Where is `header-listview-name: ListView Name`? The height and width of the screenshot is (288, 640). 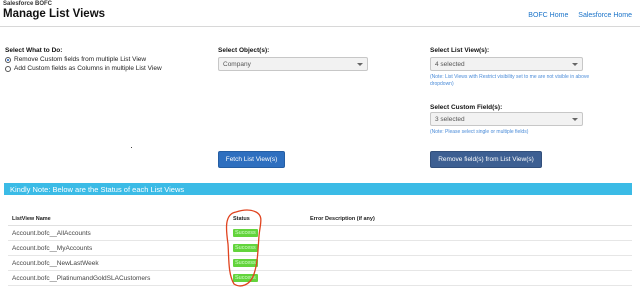
header-listview-name: ListView Name is located at coordinates (31, 218).